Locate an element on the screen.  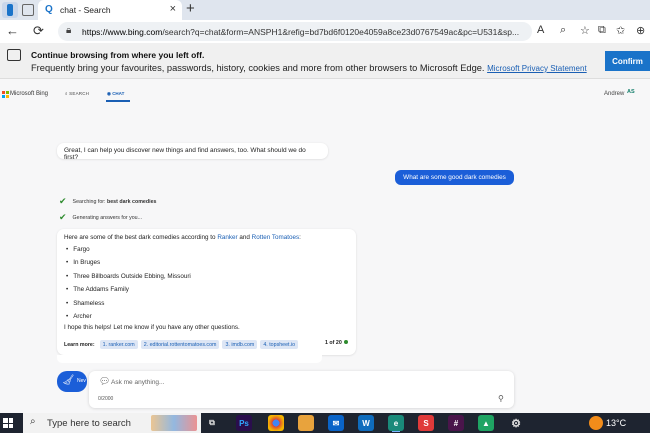
list-item: In Bruges is located at coordinates (128, 265).